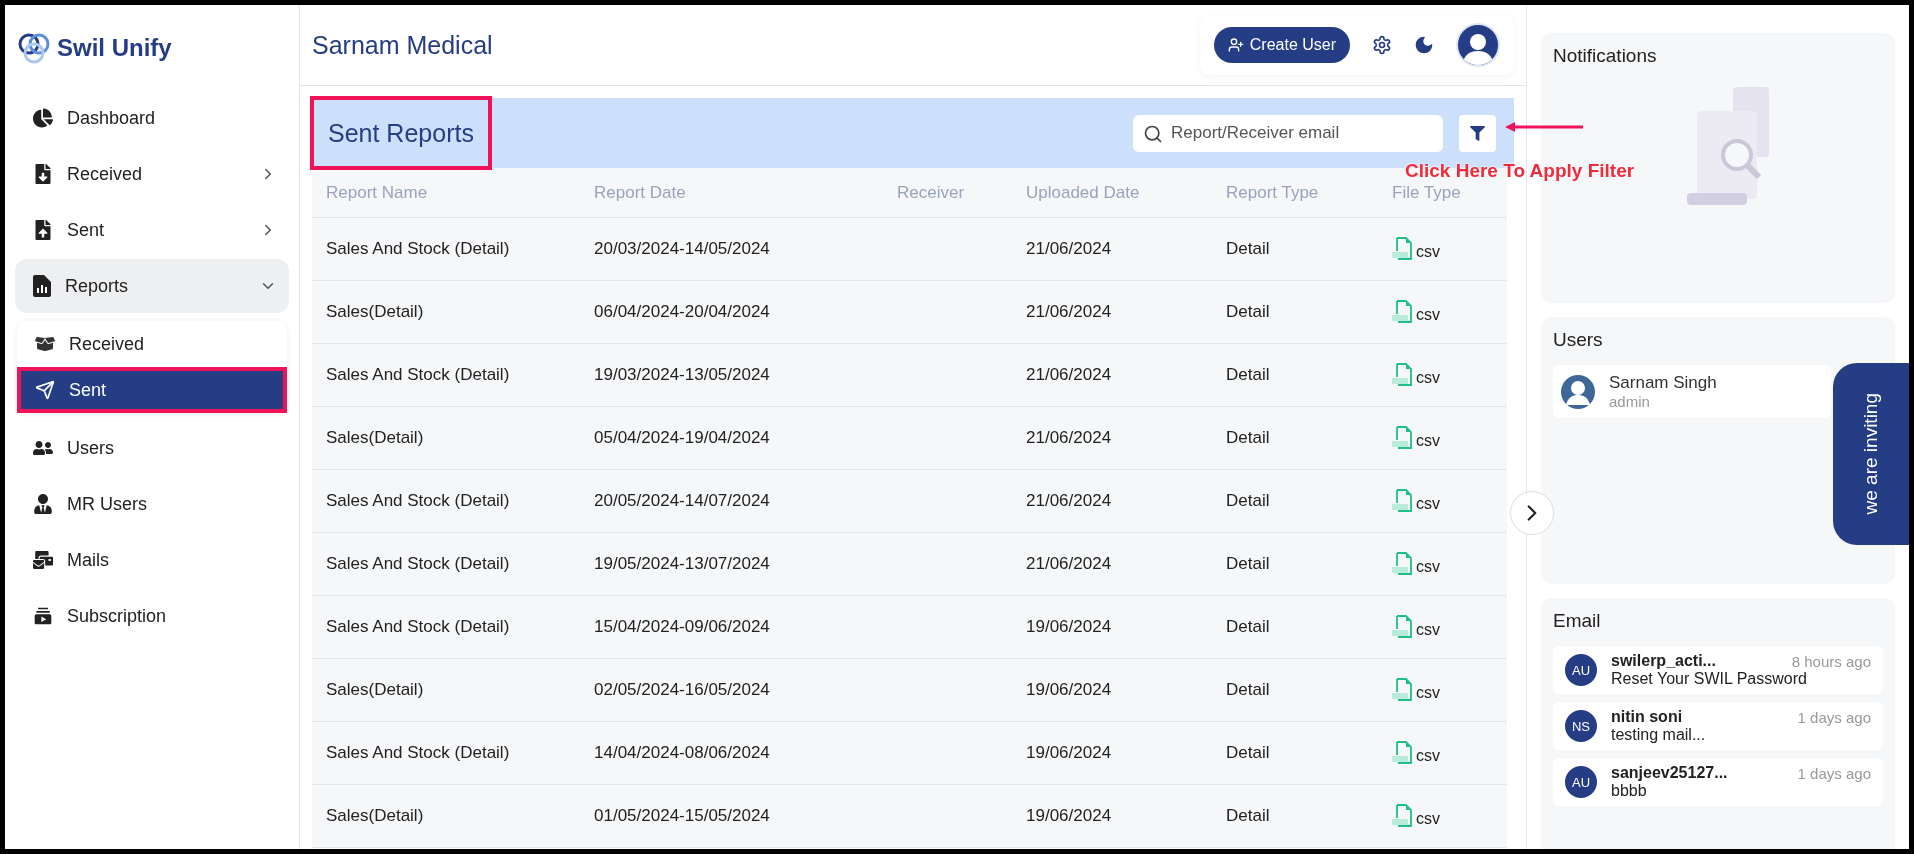  I want to click on filter-icon, so click(1477, 133).